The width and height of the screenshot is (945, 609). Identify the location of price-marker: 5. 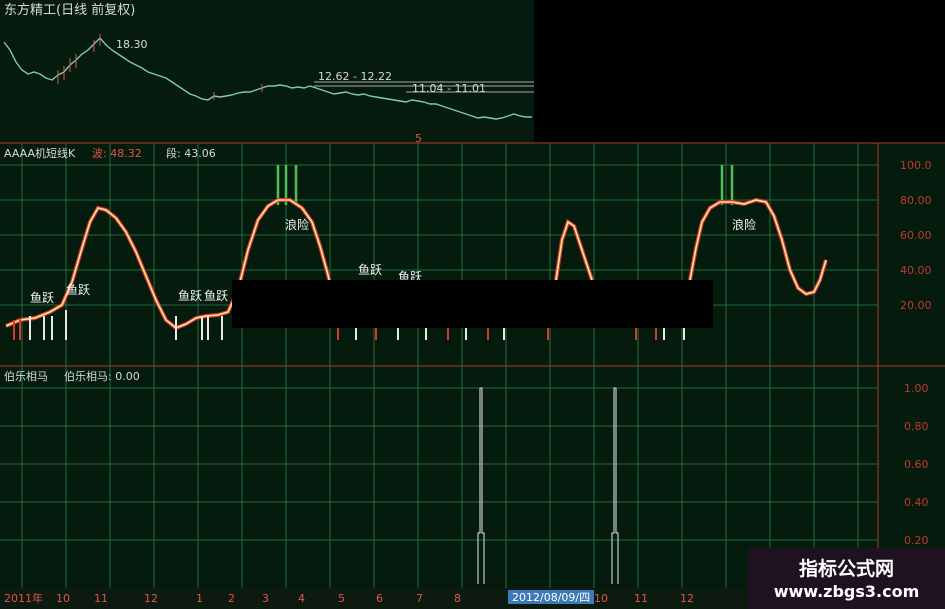
(418, 138).